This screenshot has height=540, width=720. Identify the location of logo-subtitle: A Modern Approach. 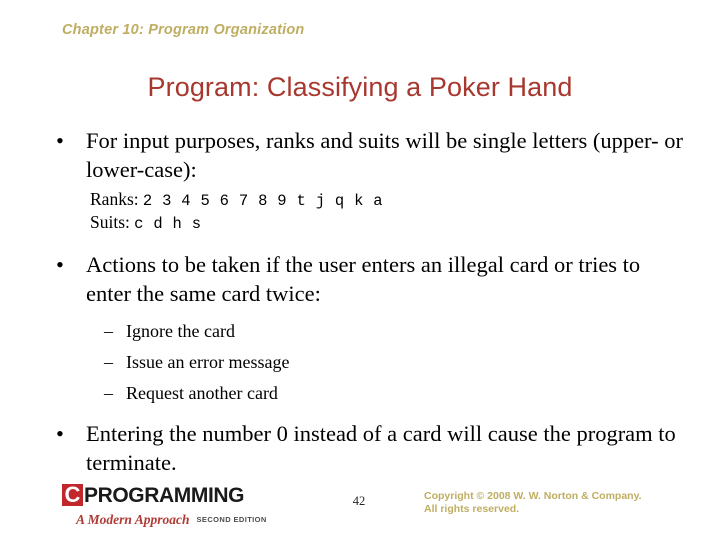
(133, 519).